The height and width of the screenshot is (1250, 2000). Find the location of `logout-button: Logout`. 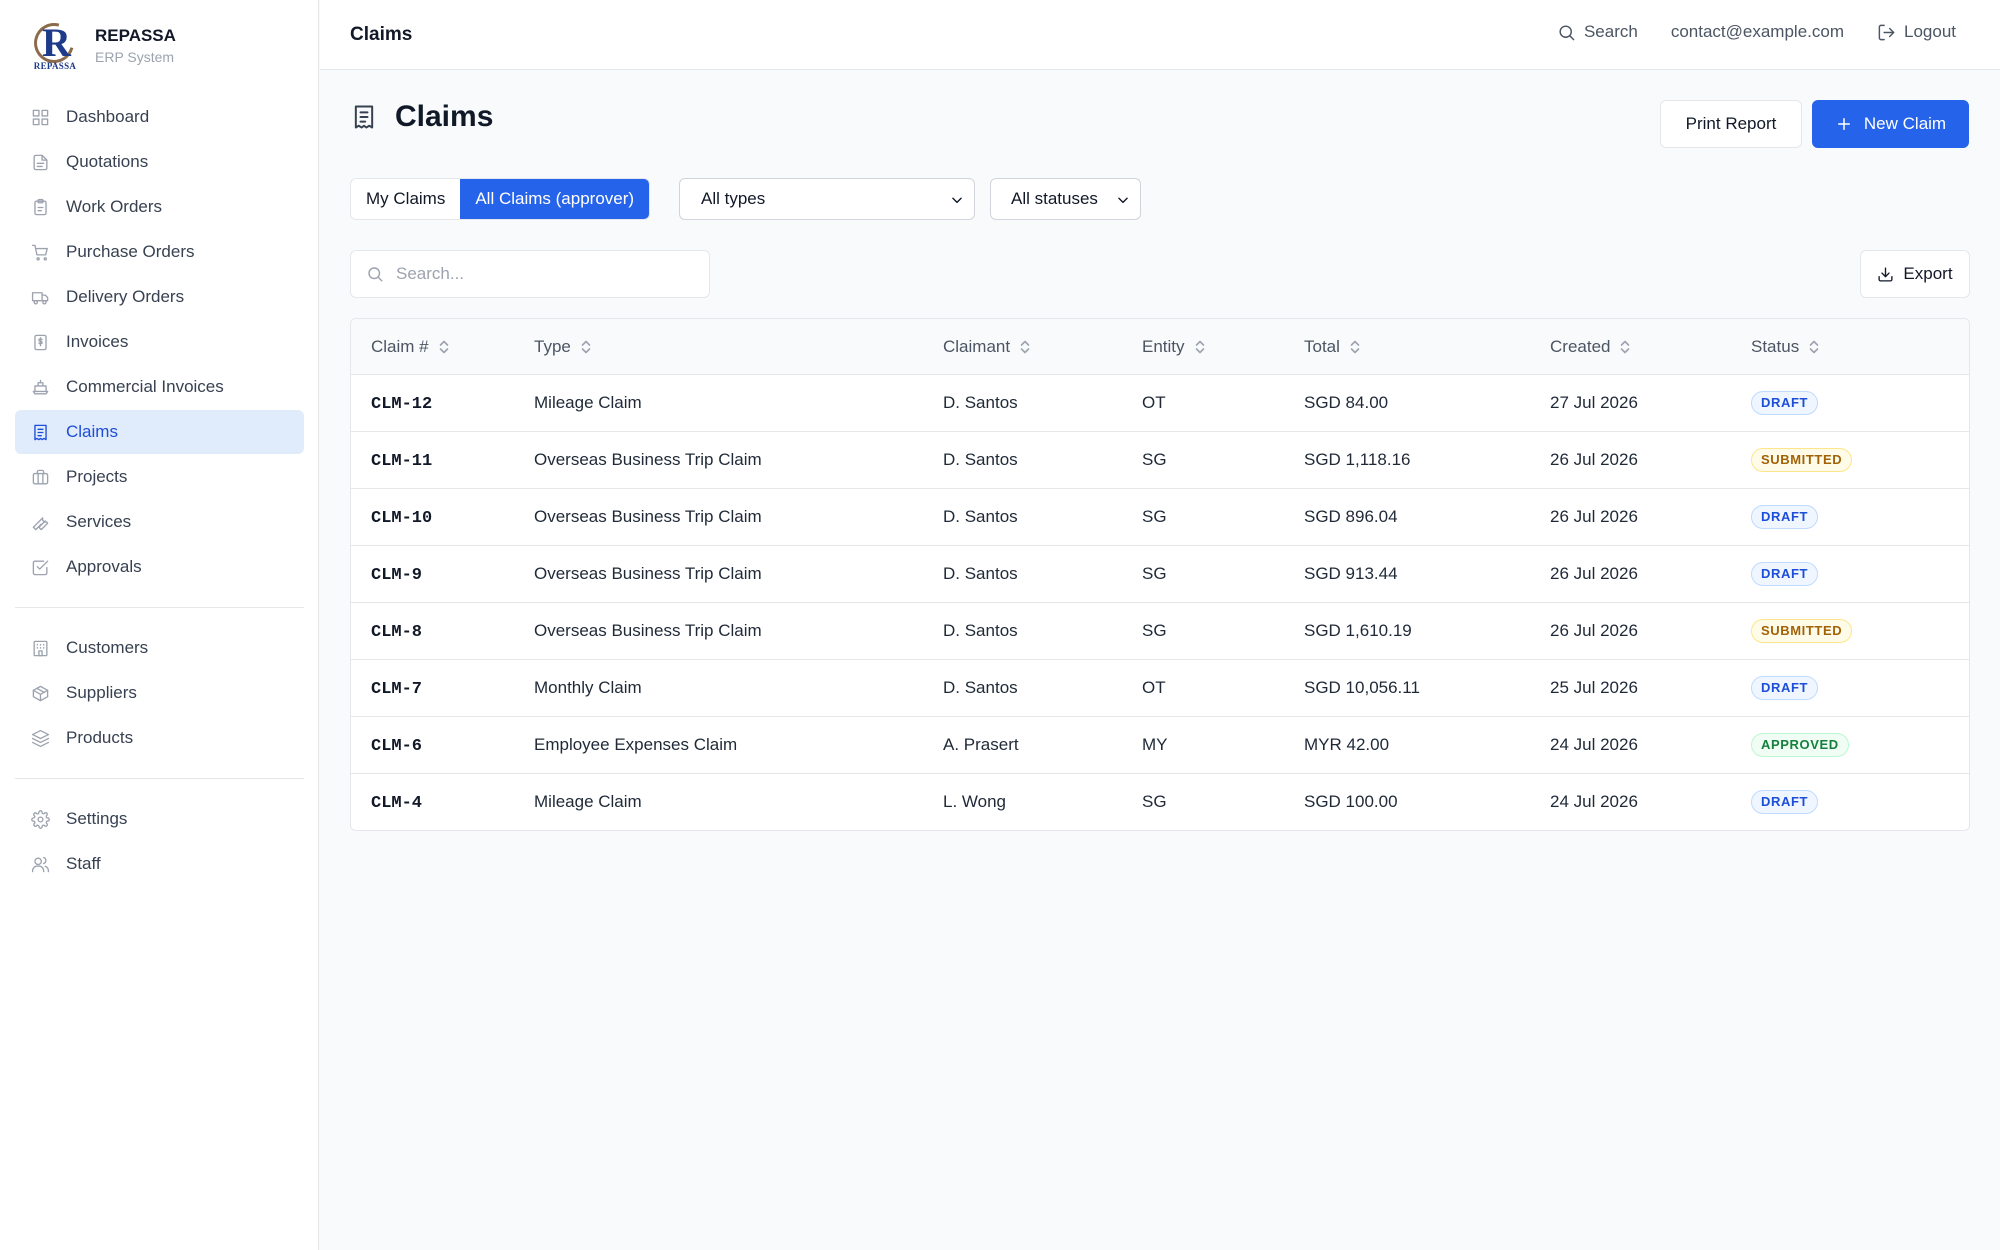

logout-button: Logout is located at coordinates (1916, 32).